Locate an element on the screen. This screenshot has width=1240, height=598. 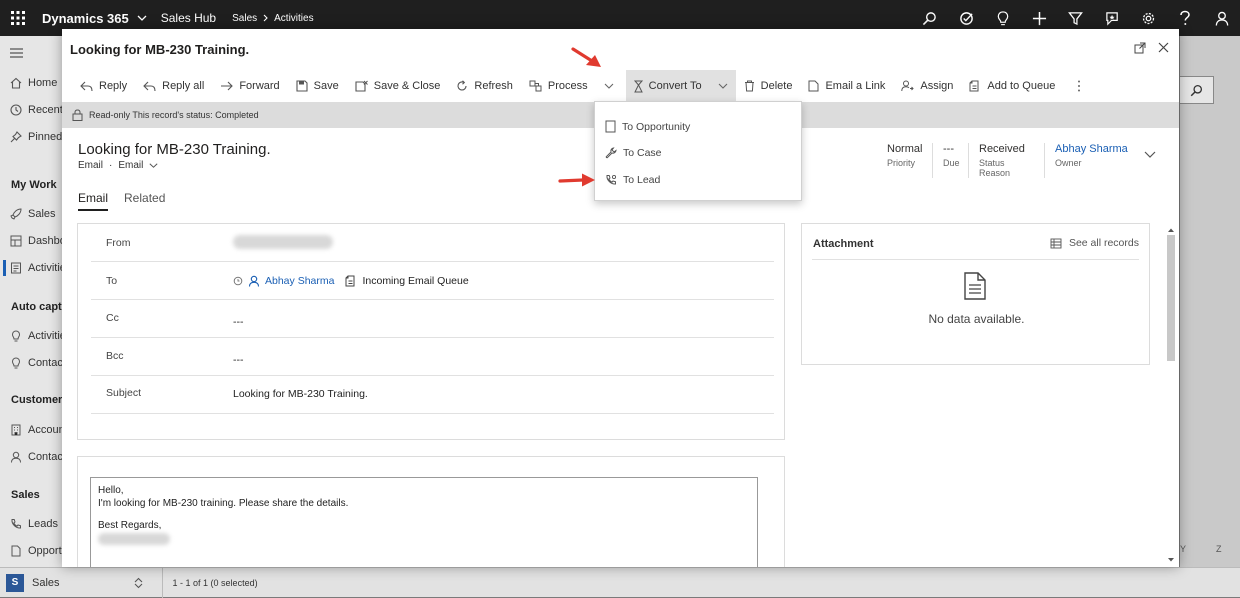
lock-icon is located at coordinates (77, 115).